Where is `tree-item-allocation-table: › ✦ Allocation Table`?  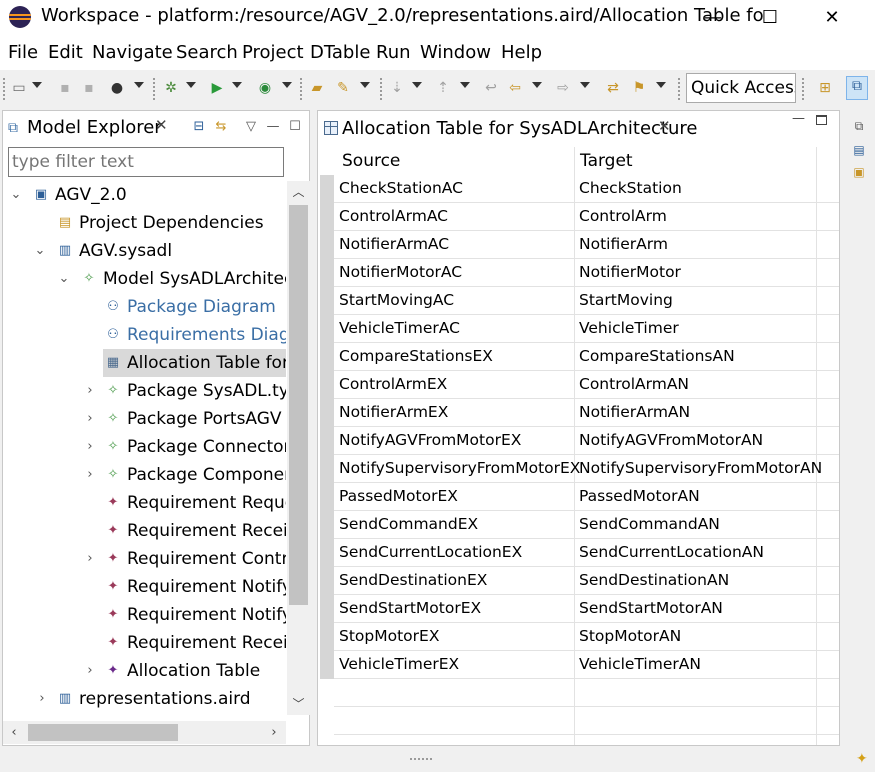 tree-item-allocation-table: › ✦ Allocation Table is located at coordinates (144, 671).